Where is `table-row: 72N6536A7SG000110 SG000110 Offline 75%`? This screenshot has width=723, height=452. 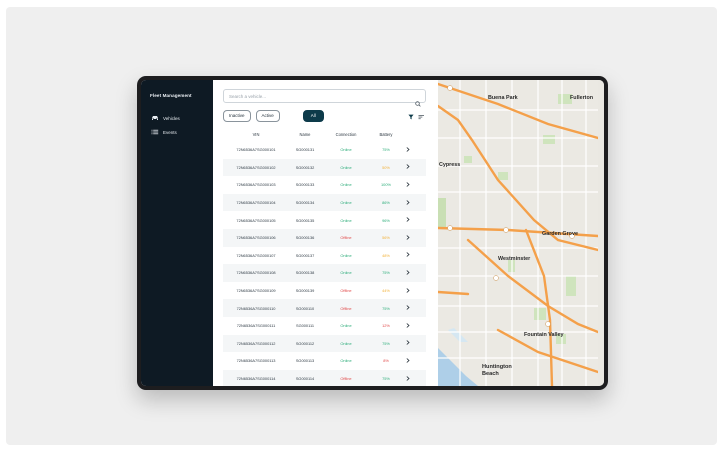 table-row: 72N6536A7SG000110 SG000110 Offline 75% is located at coordinates (324, 308).